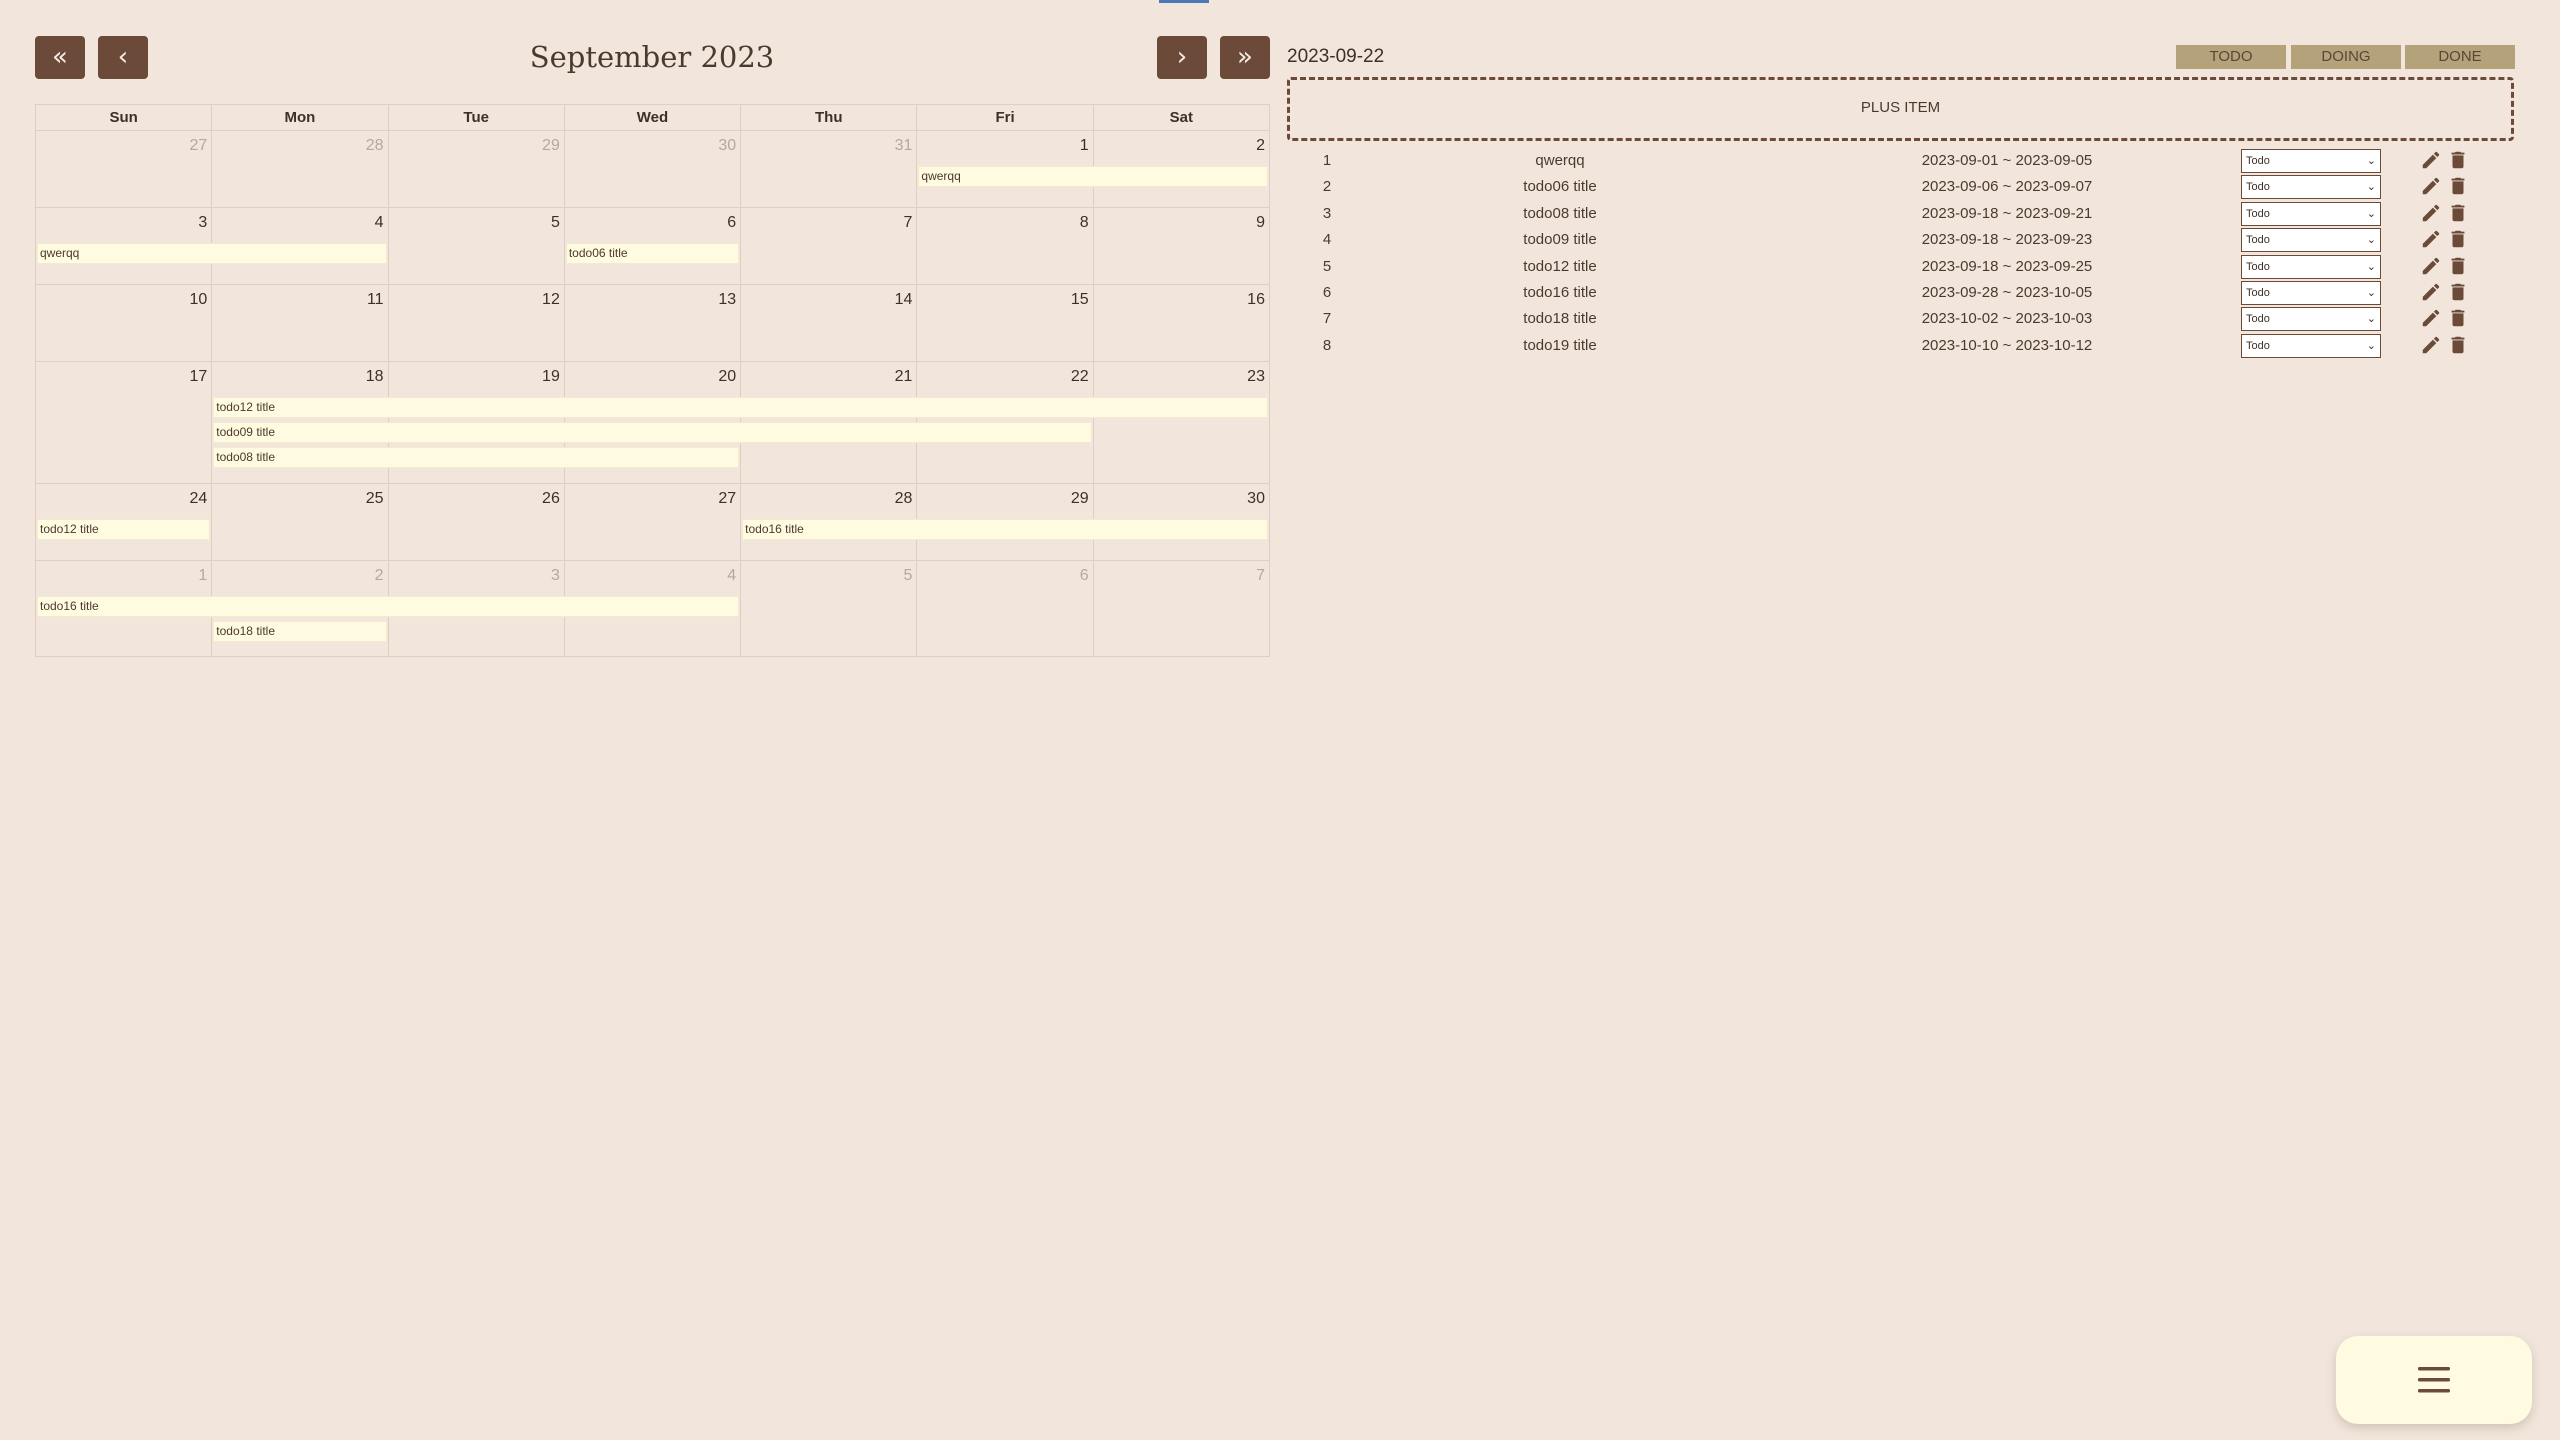  I want to click on calendar-day: 28, so click(300, 169).